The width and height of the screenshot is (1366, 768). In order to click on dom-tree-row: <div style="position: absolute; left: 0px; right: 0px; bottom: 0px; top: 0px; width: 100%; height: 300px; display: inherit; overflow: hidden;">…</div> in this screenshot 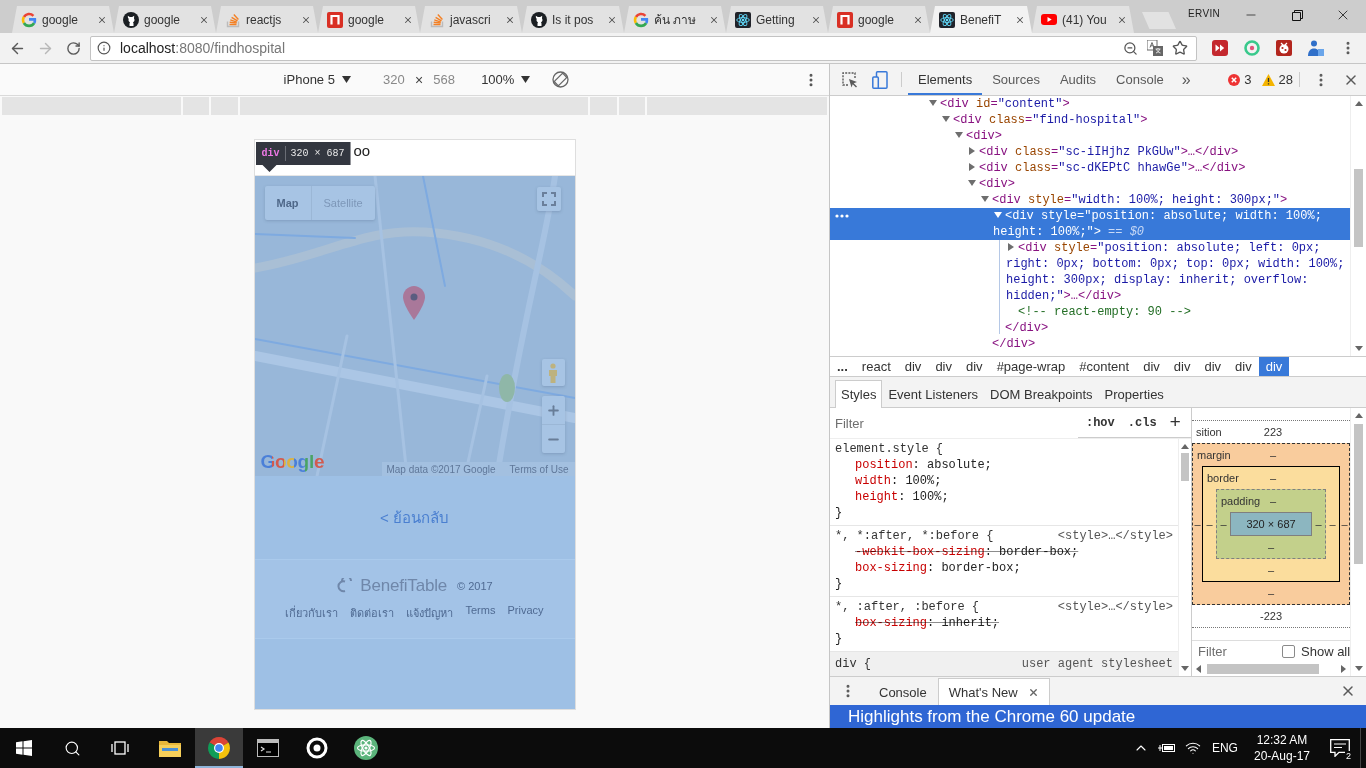, I will do `click(1090, 272)`.